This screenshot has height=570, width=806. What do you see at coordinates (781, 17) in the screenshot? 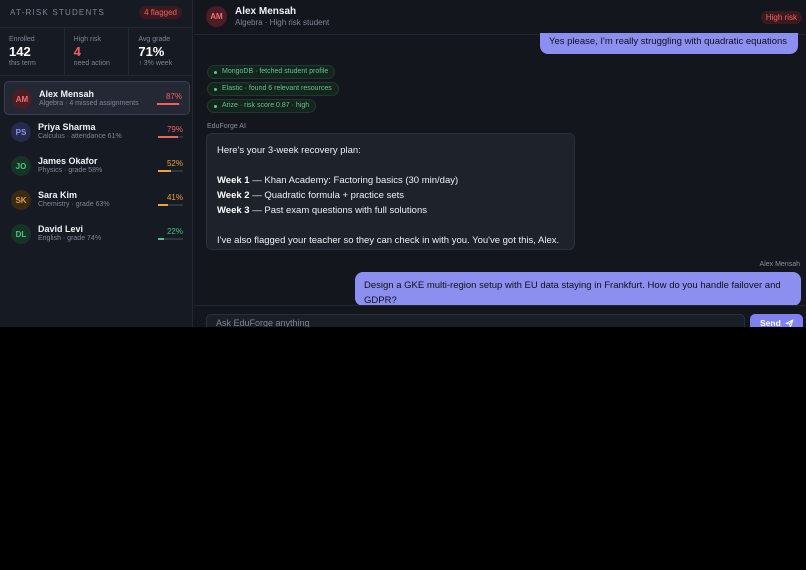
I see `risk-badge: High risk` at bounding box center [781, 17].